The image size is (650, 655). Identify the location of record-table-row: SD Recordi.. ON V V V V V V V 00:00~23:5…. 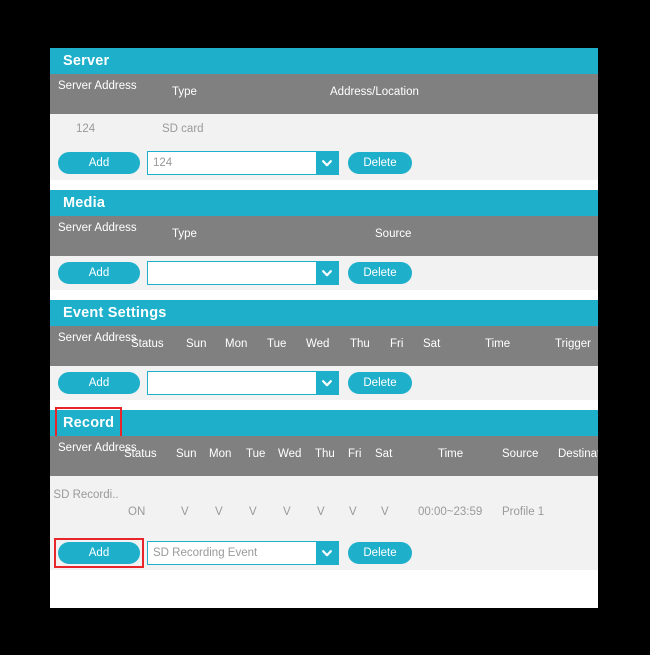
(324, 506).